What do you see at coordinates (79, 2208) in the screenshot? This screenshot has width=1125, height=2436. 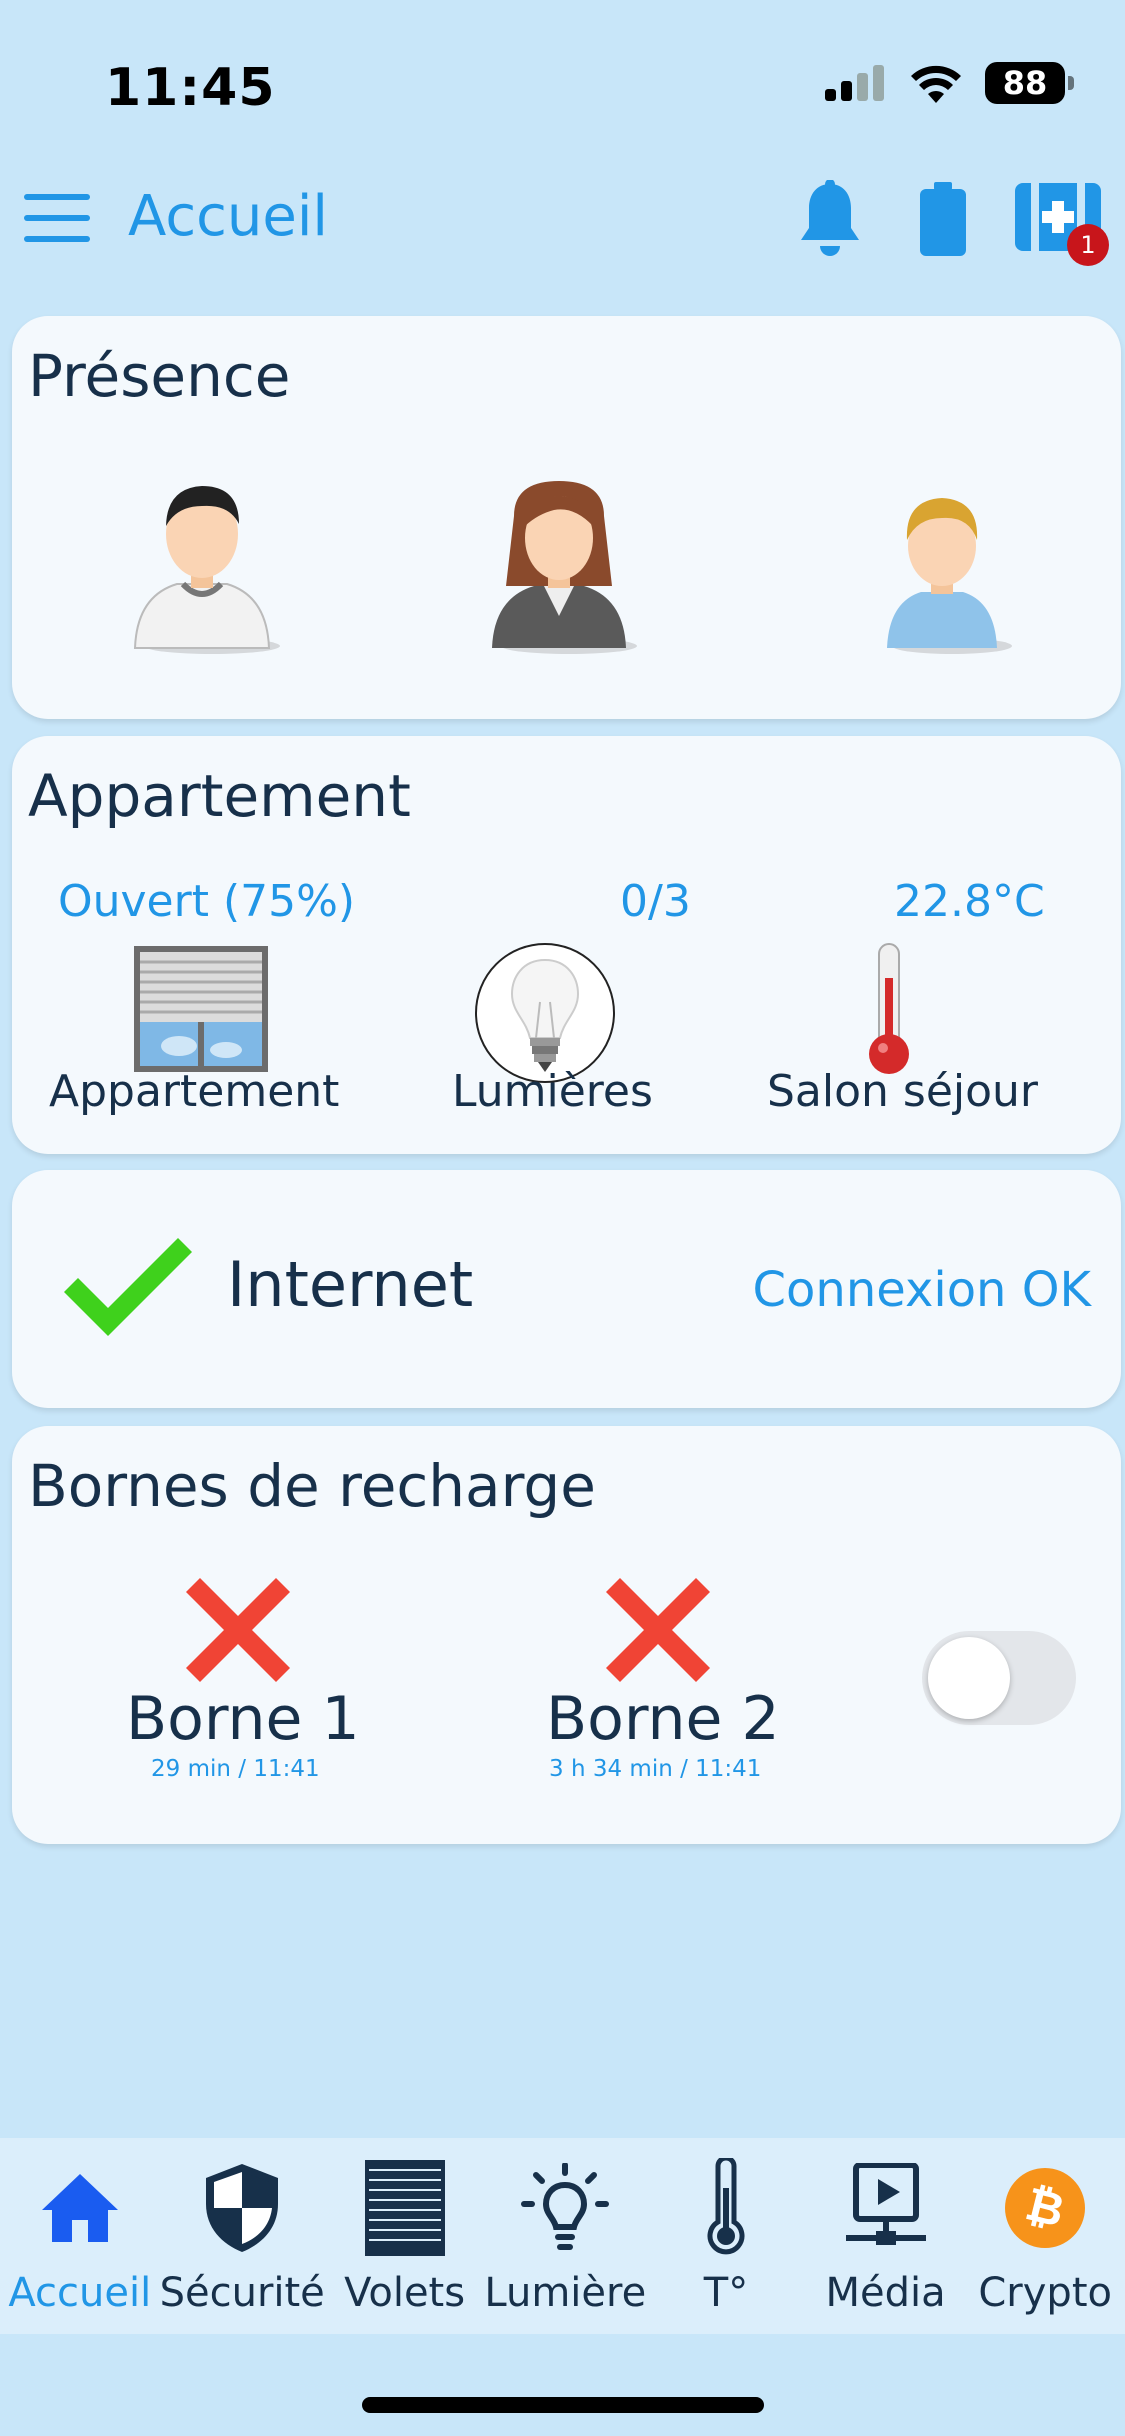 I see `home-icon` at bounding box center [79, 2208].